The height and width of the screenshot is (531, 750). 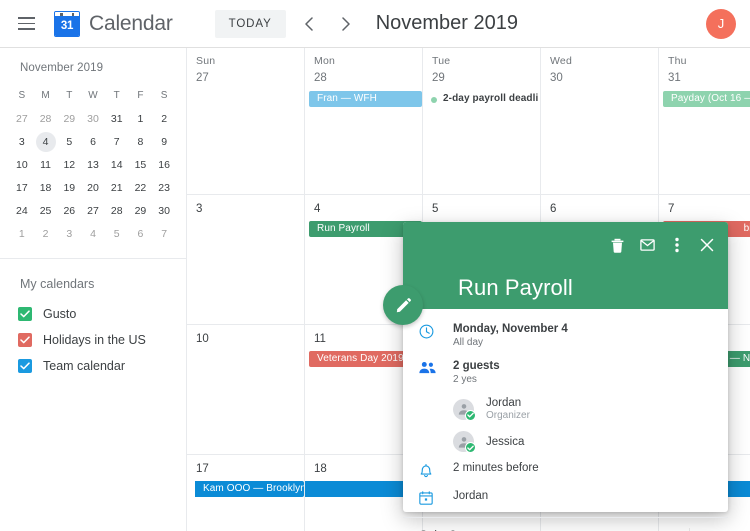 I want to click on event-payroll-deadline: 2-day payroll deadline, so click(x=481, y=99).